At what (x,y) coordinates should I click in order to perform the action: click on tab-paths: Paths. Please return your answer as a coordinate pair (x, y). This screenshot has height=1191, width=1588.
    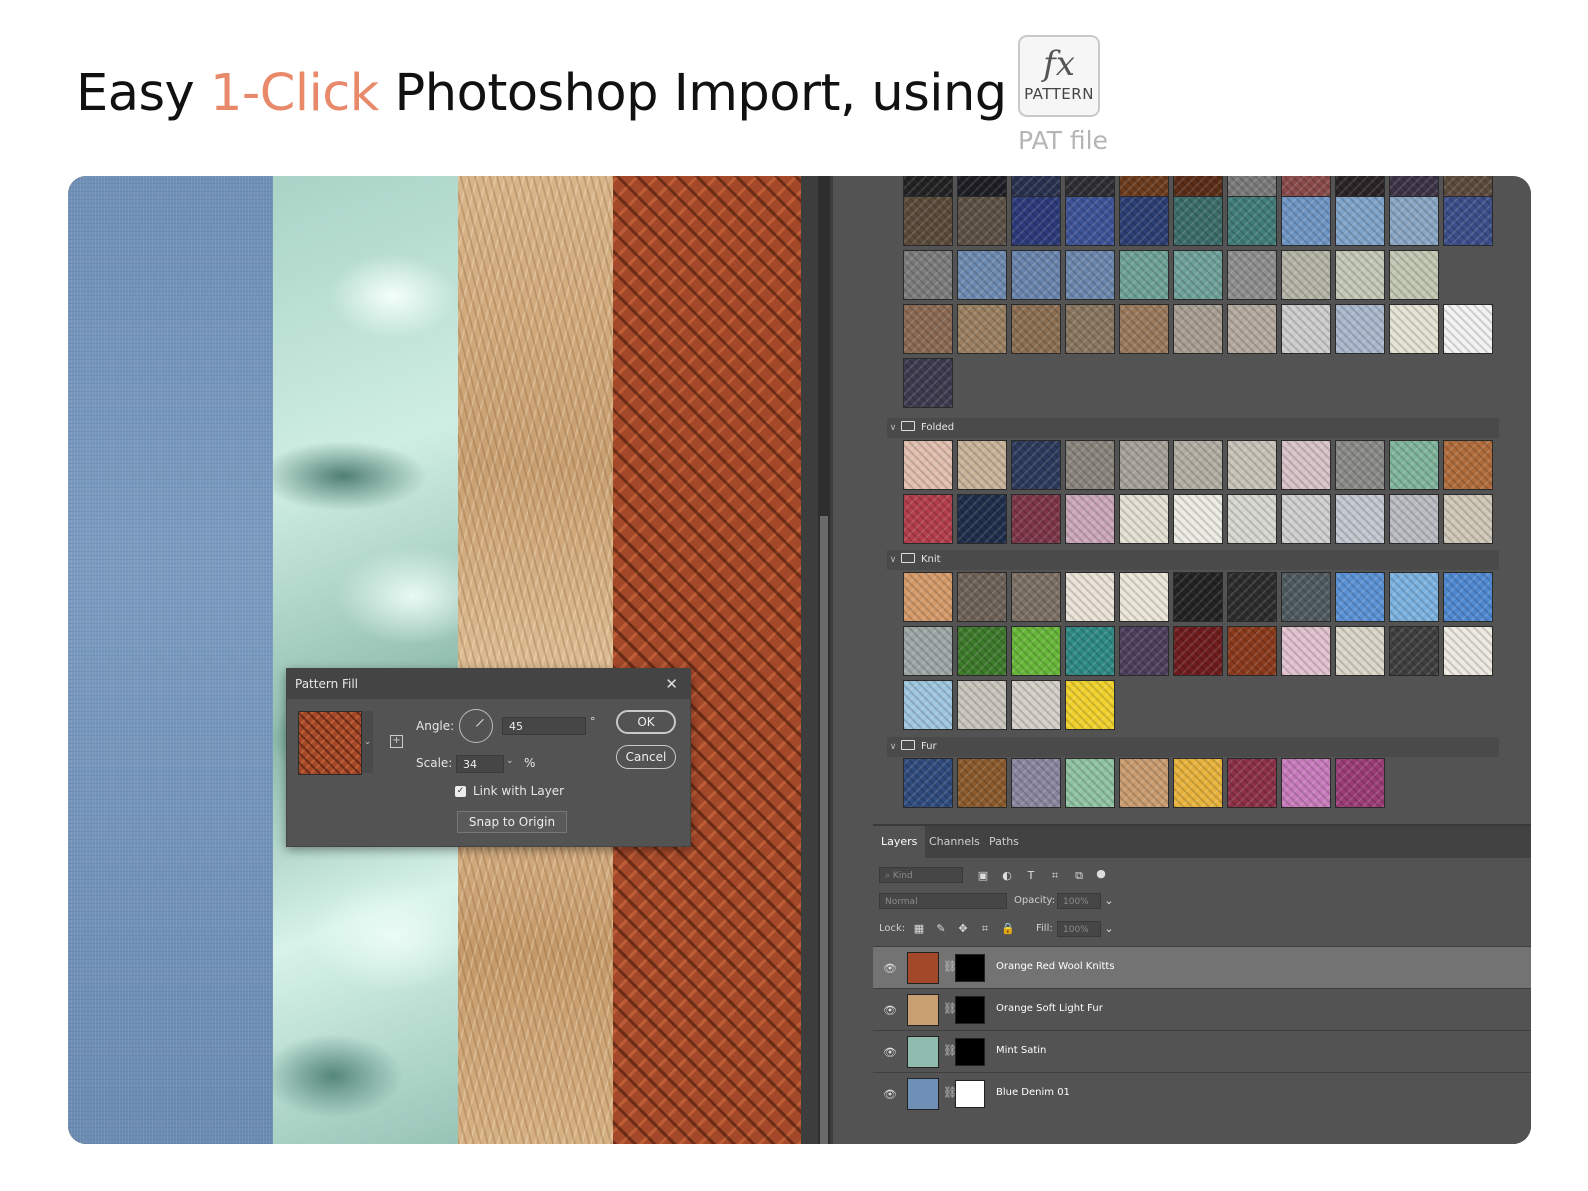
    Looking at the image, I should click on (1004, 842).